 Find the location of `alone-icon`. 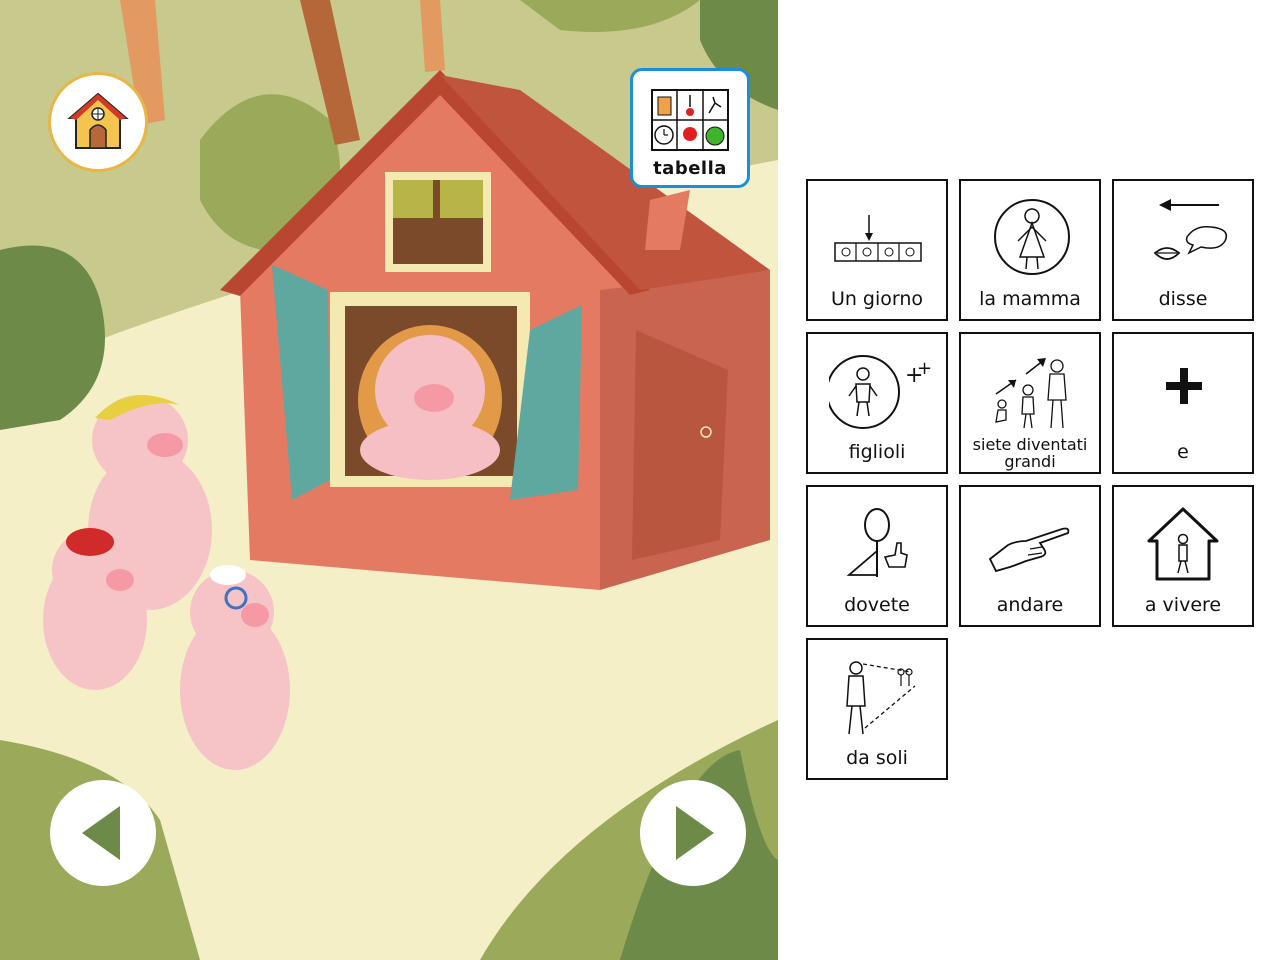

alone-icon is located at coordinates (881, 698).